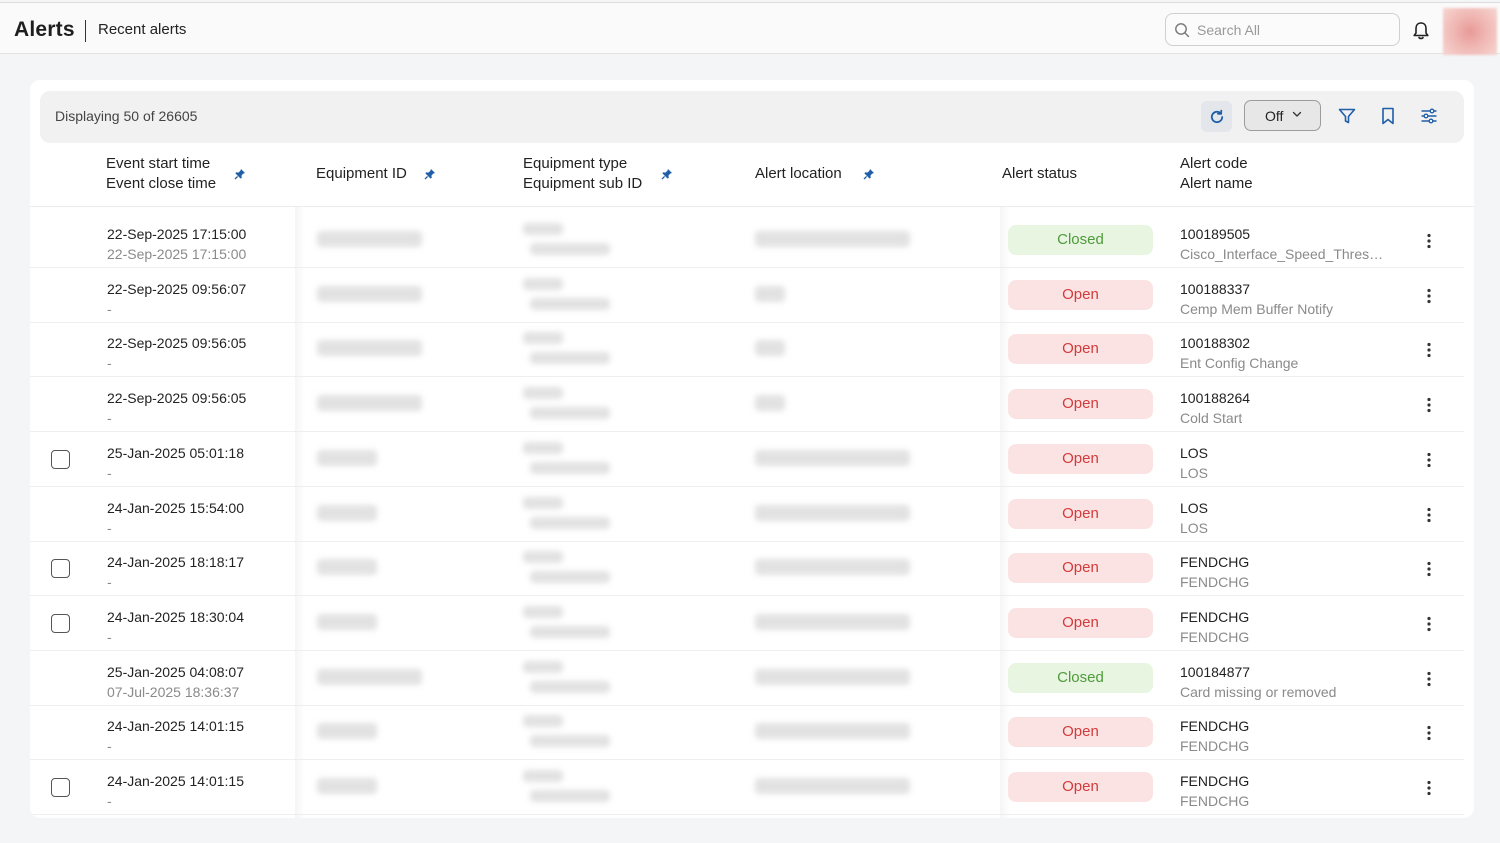  What do you see at coordinates (1421, 31) in the screenshot?
I see `bell-icon` at bounding box center [1421, 31].